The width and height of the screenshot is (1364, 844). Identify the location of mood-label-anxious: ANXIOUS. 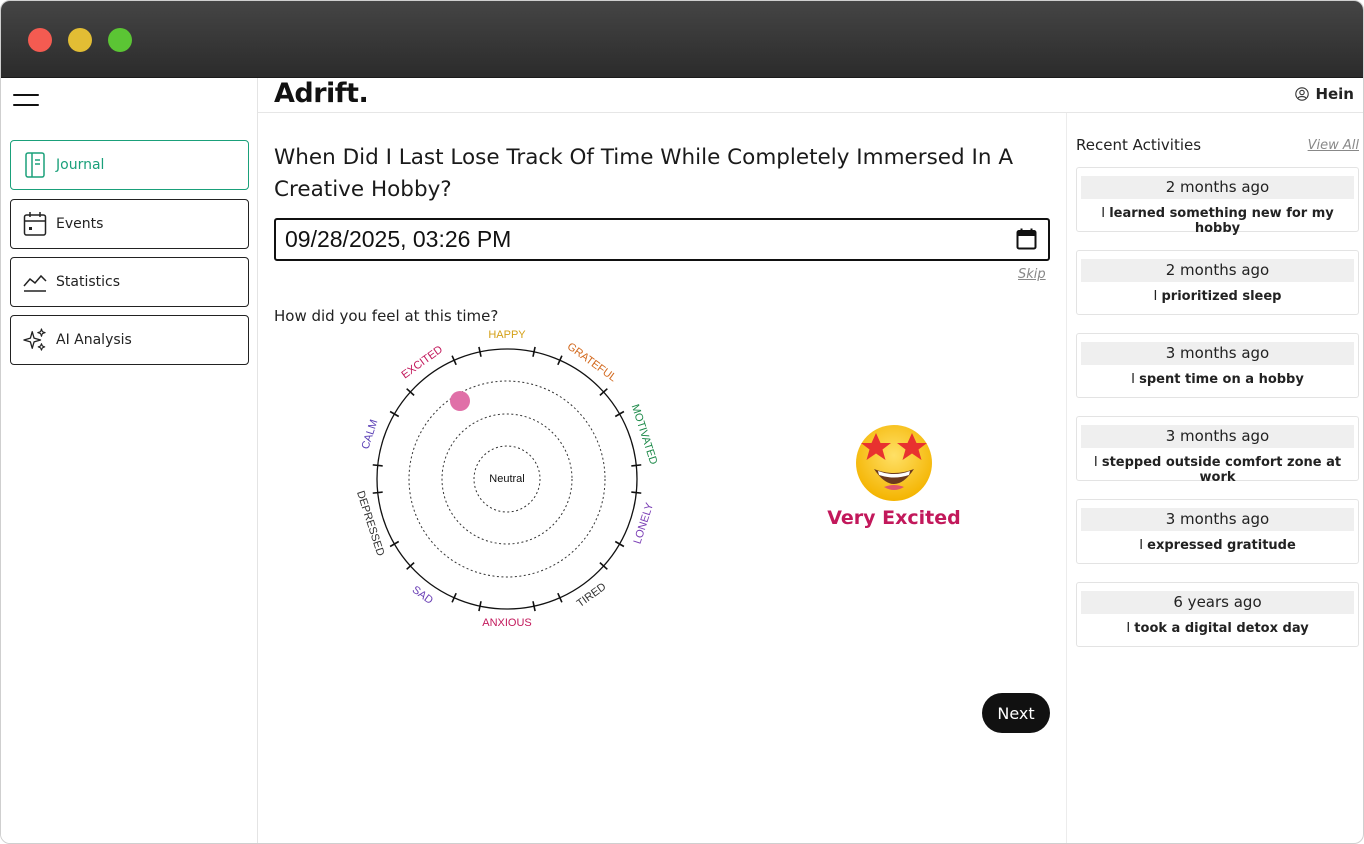
(507, 622).